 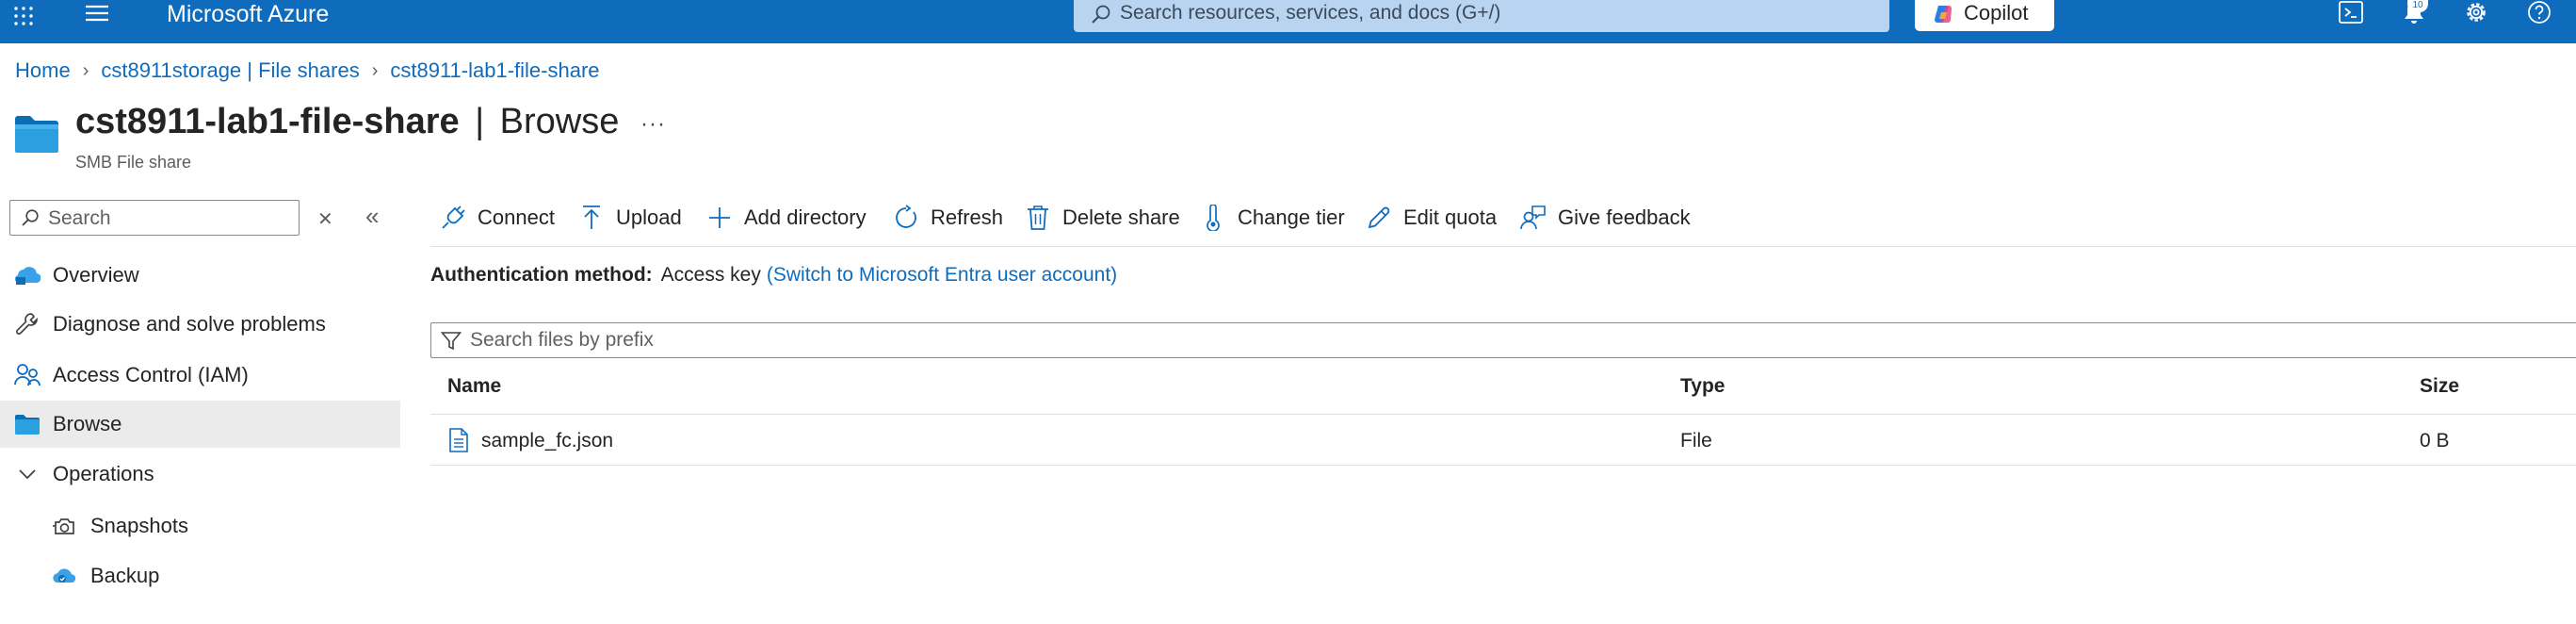 I want to click on collapse-menu-icon: «, so click(x=372, y=216).